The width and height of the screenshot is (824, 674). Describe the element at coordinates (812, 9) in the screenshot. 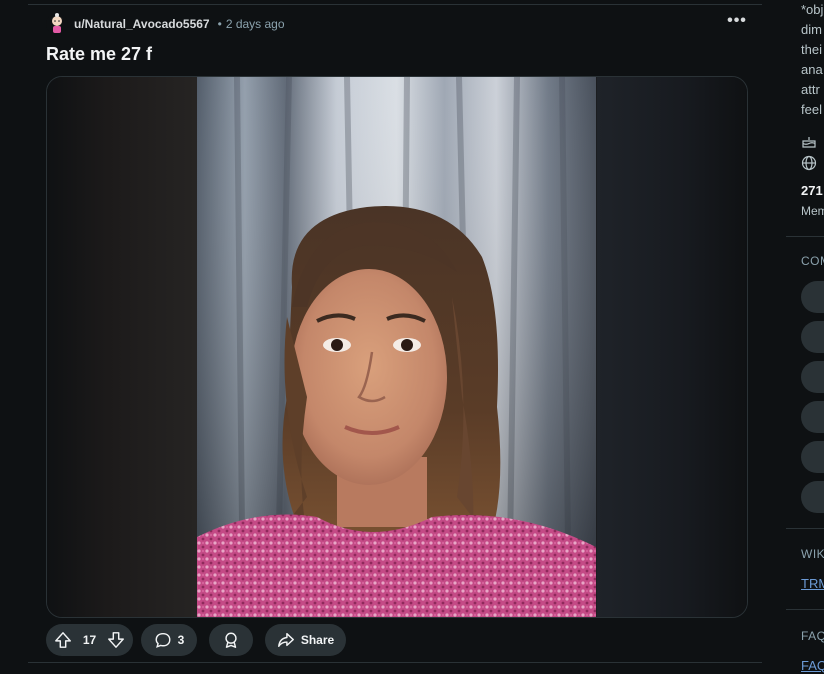

I see `description-line: *obj` at that location.